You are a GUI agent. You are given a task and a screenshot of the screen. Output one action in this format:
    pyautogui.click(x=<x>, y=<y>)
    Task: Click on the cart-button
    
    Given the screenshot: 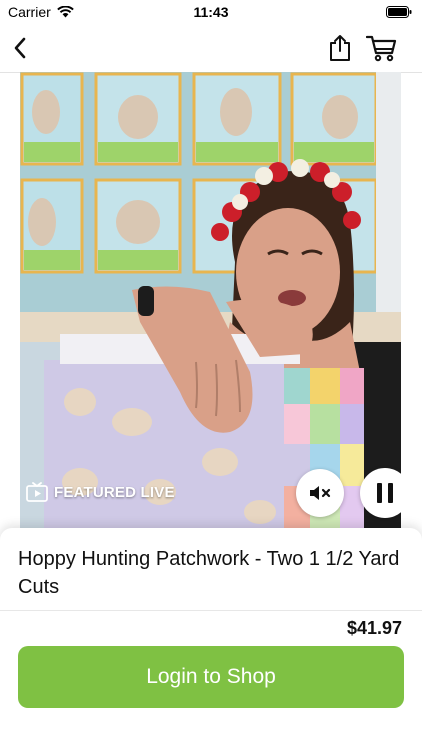 What is the action you would take?
    pyautogui.click(x=382, y=48)
    